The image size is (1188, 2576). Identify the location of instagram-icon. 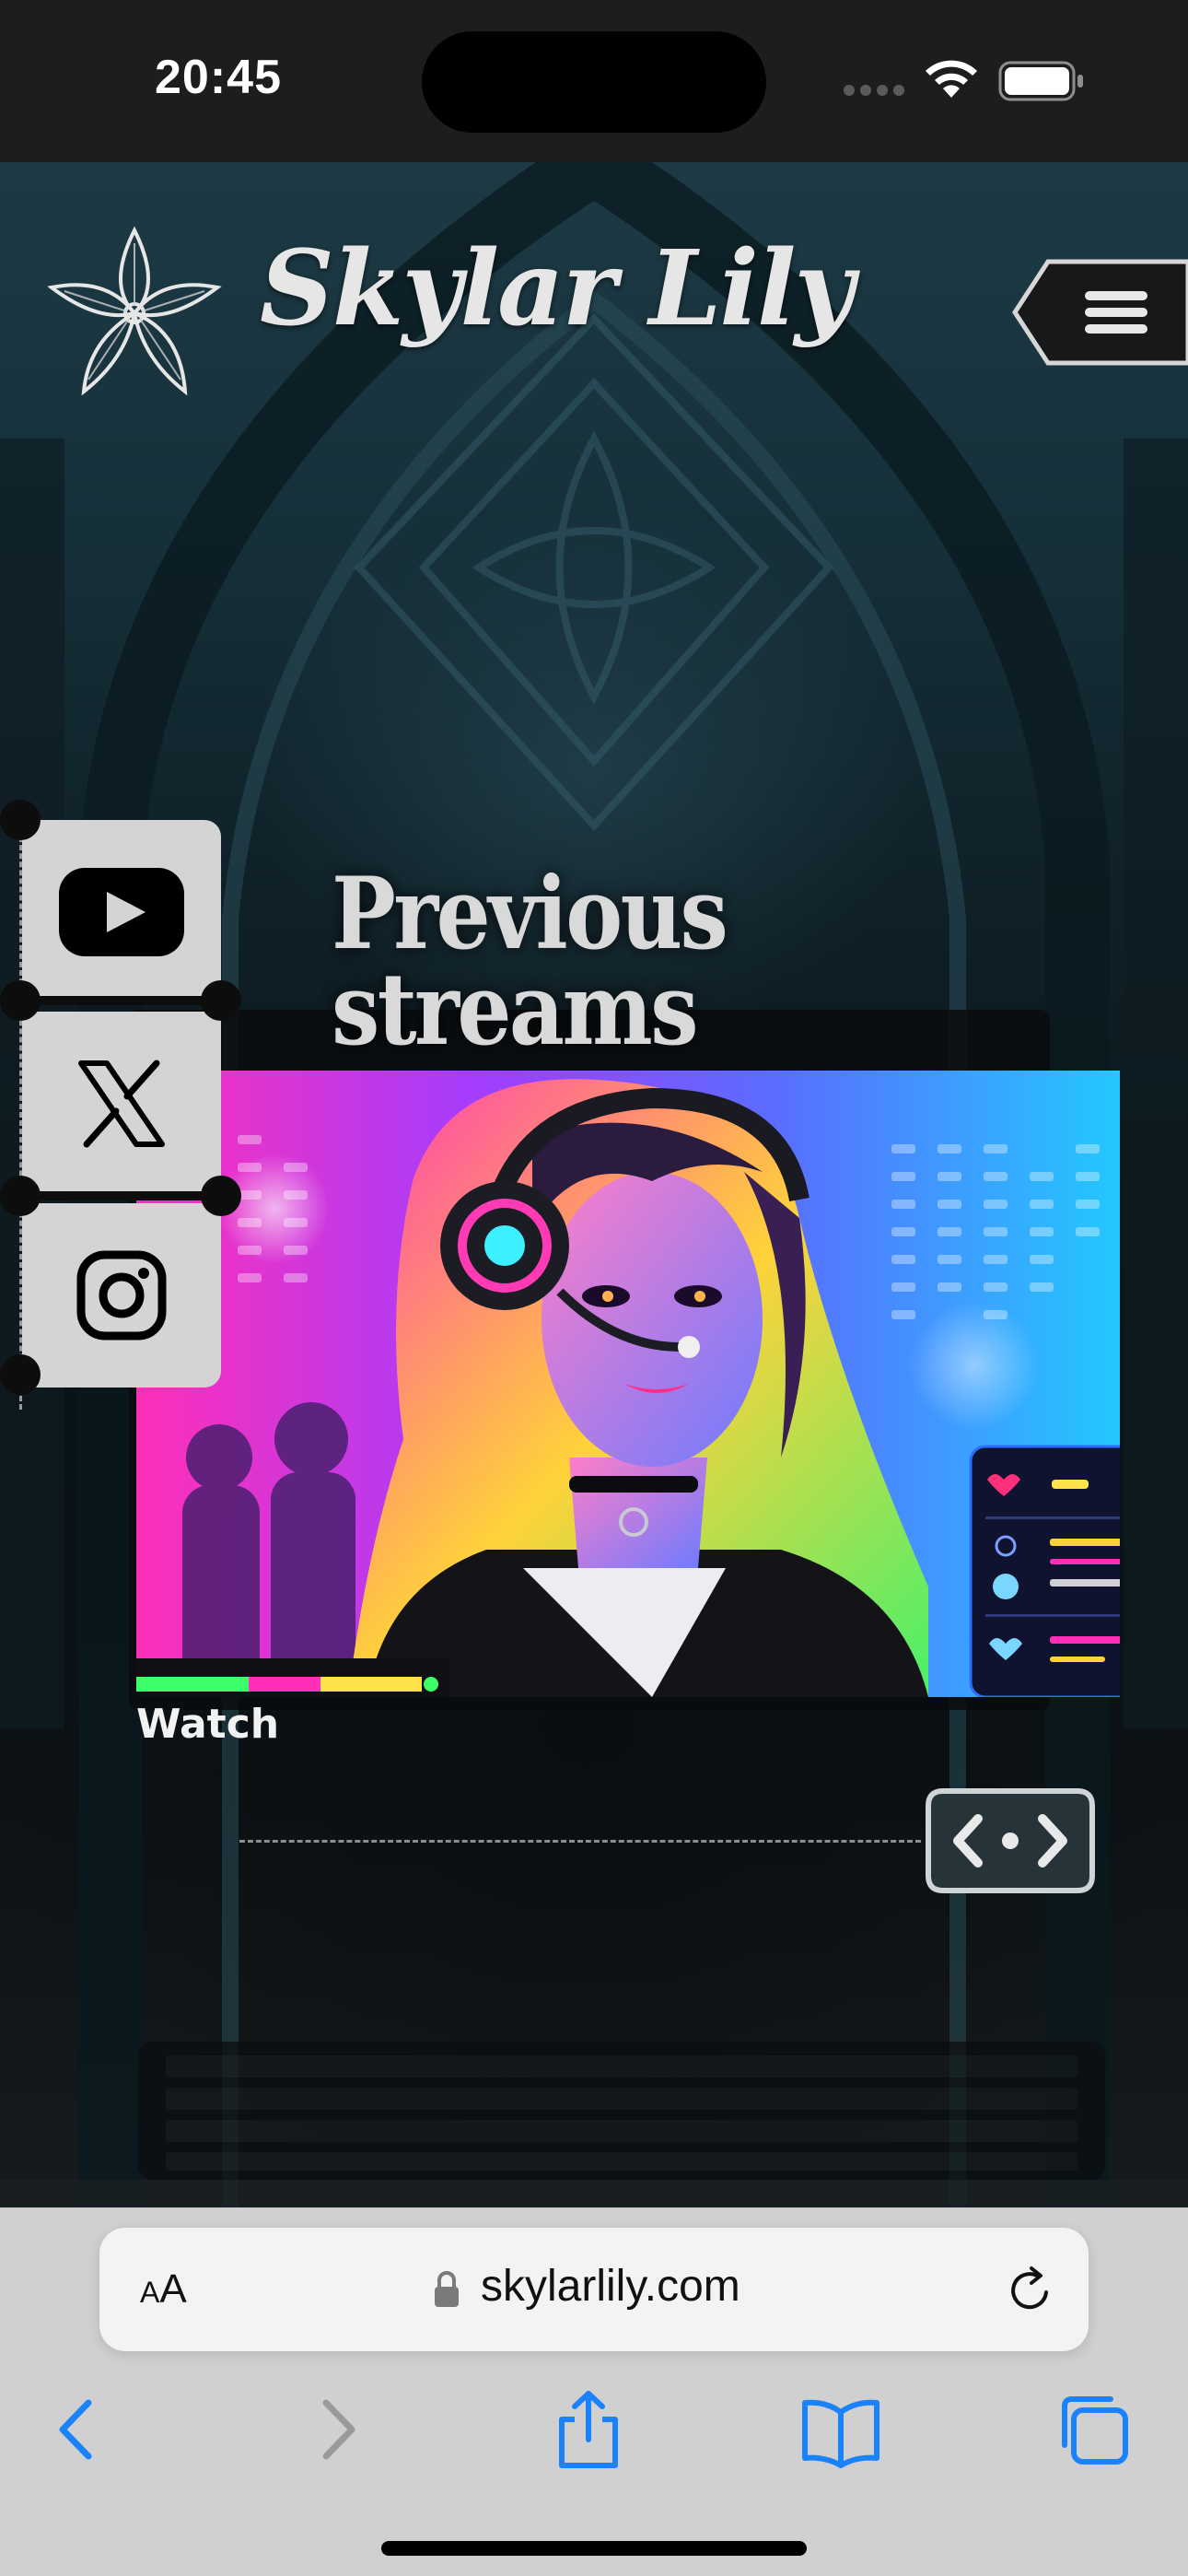
(121, 1295).